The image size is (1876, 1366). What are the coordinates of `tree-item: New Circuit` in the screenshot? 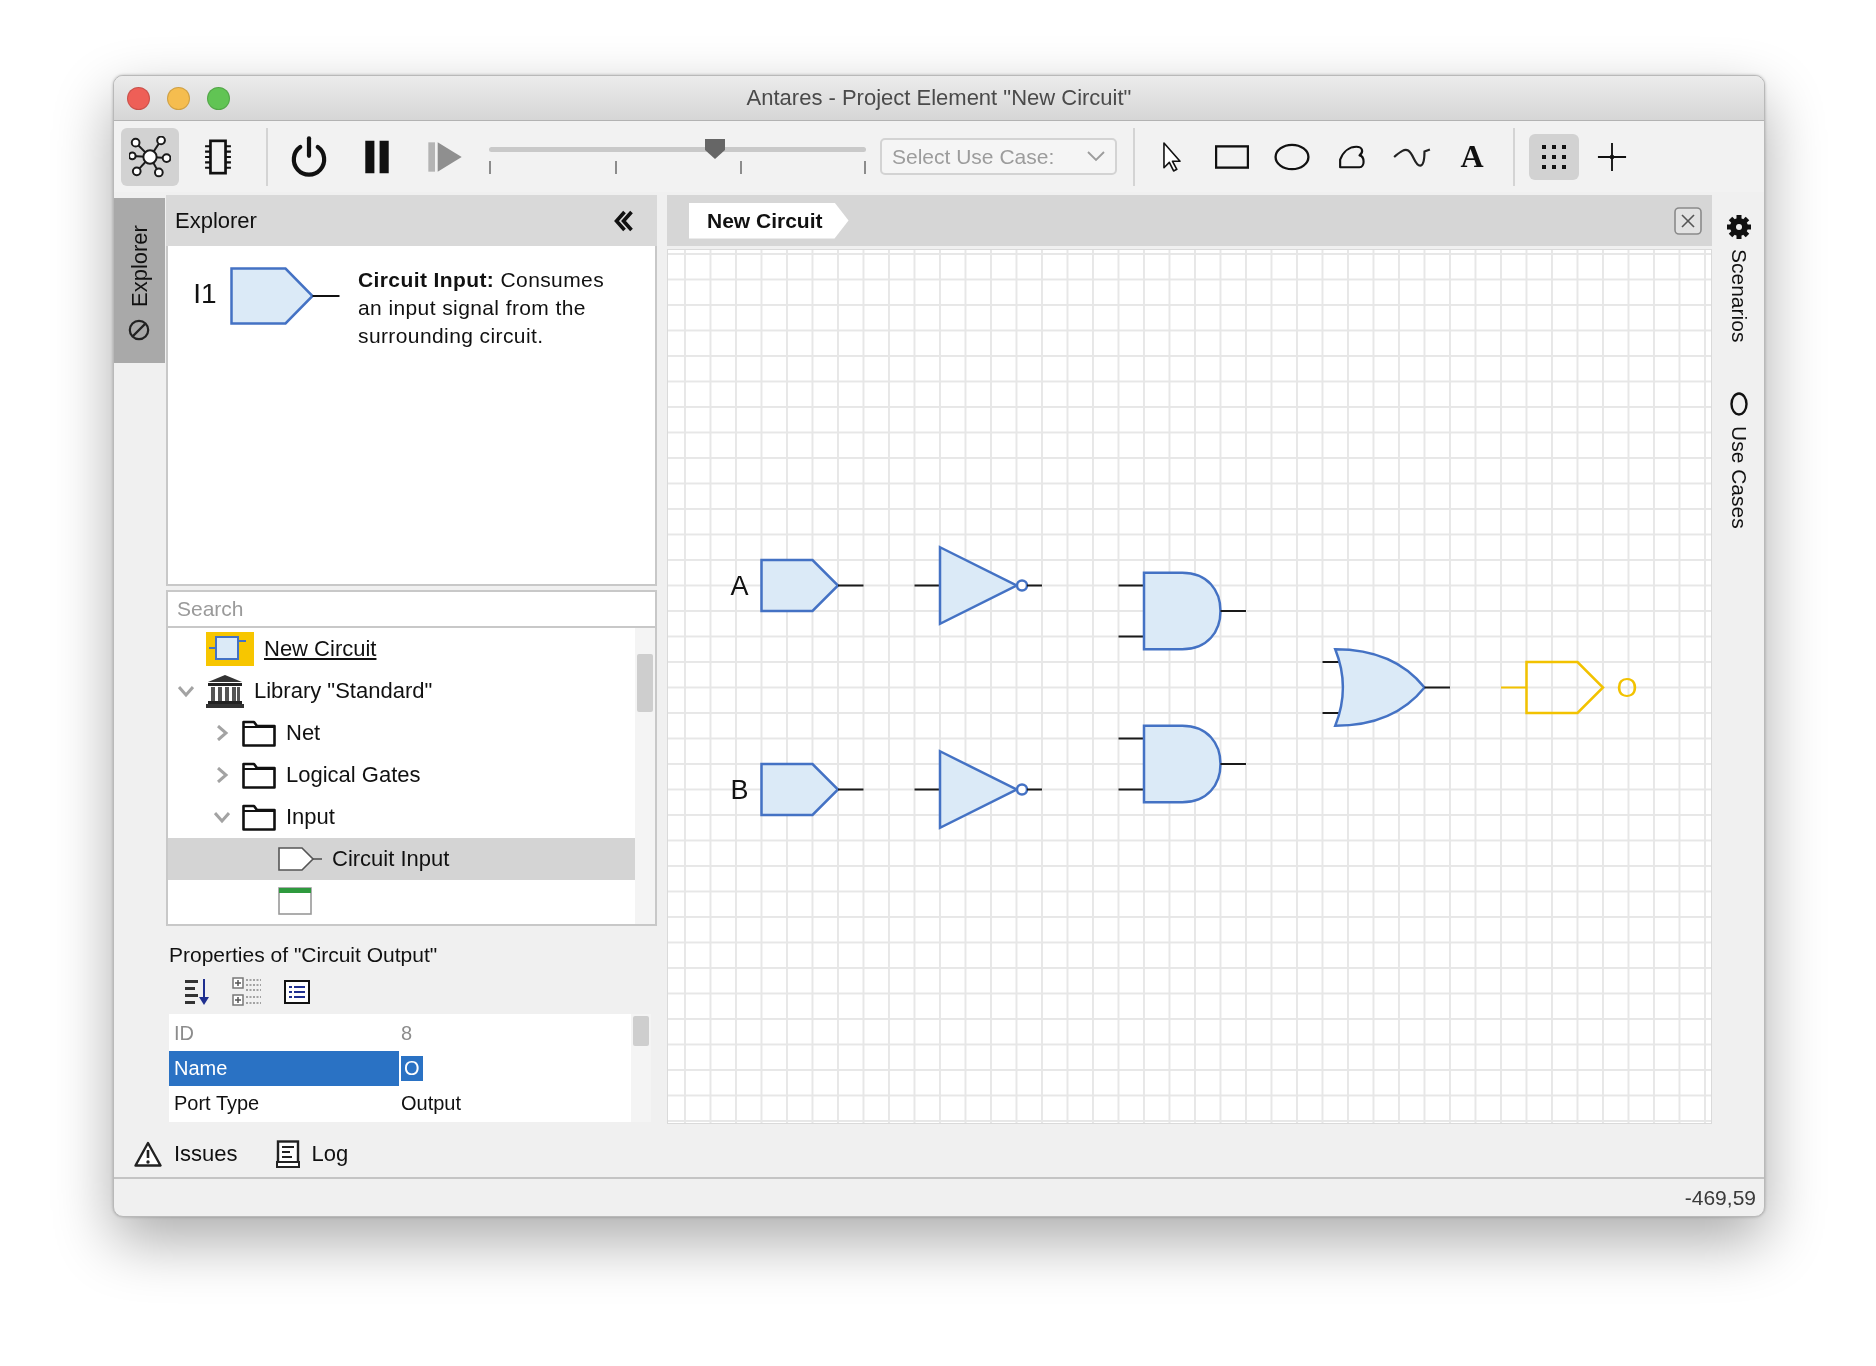 It's located at (401, 649).